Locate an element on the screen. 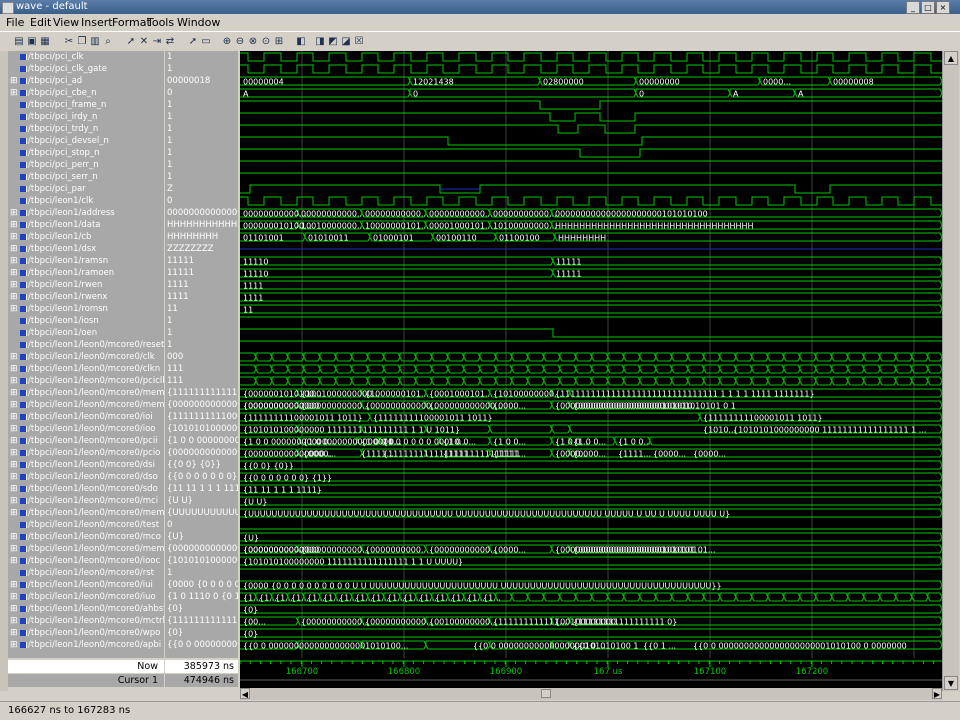 Image resolution: width=960 pixels, height=720 pixels. menu-insert: Insert is located at coordinates (97, 22).